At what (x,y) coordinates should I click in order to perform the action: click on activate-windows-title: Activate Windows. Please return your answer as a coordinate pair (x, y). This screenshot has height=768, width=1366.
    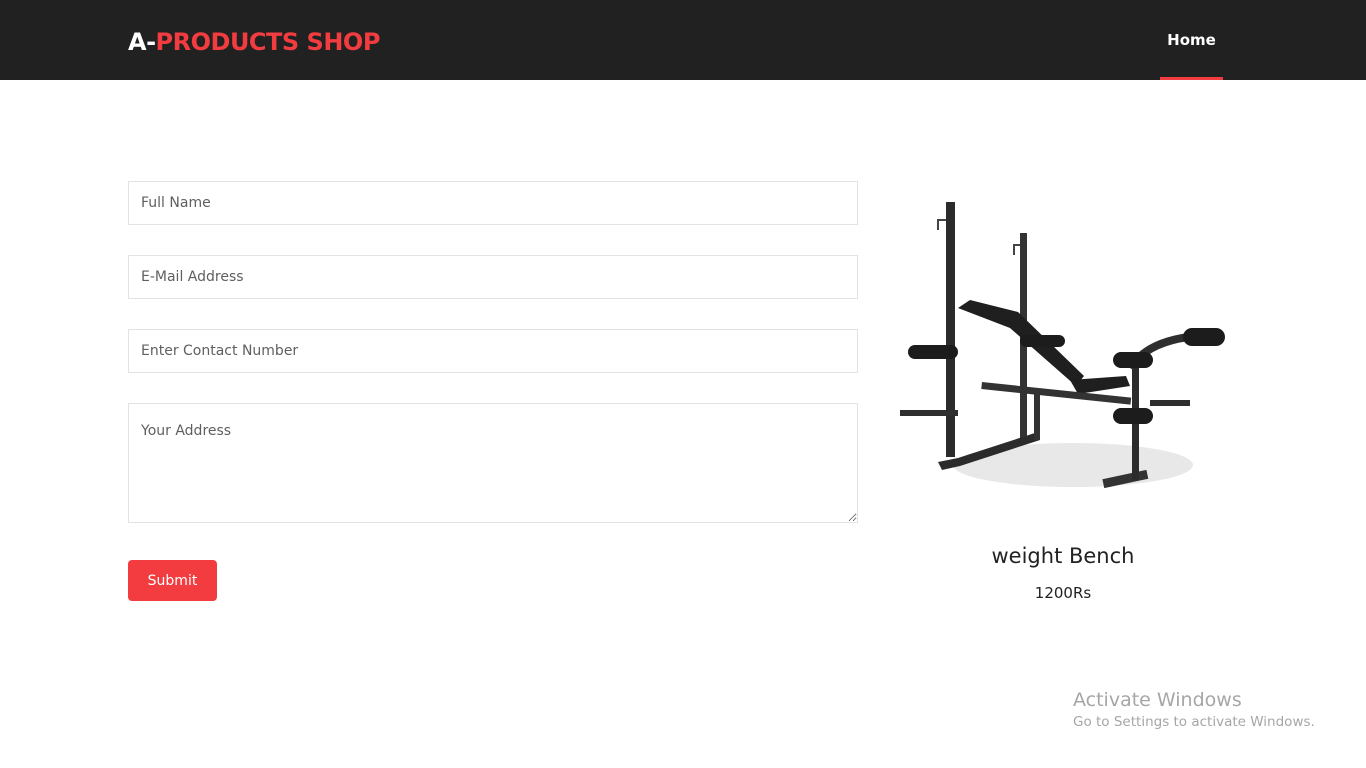
    Looking at the image, I should click on (1157, 700).